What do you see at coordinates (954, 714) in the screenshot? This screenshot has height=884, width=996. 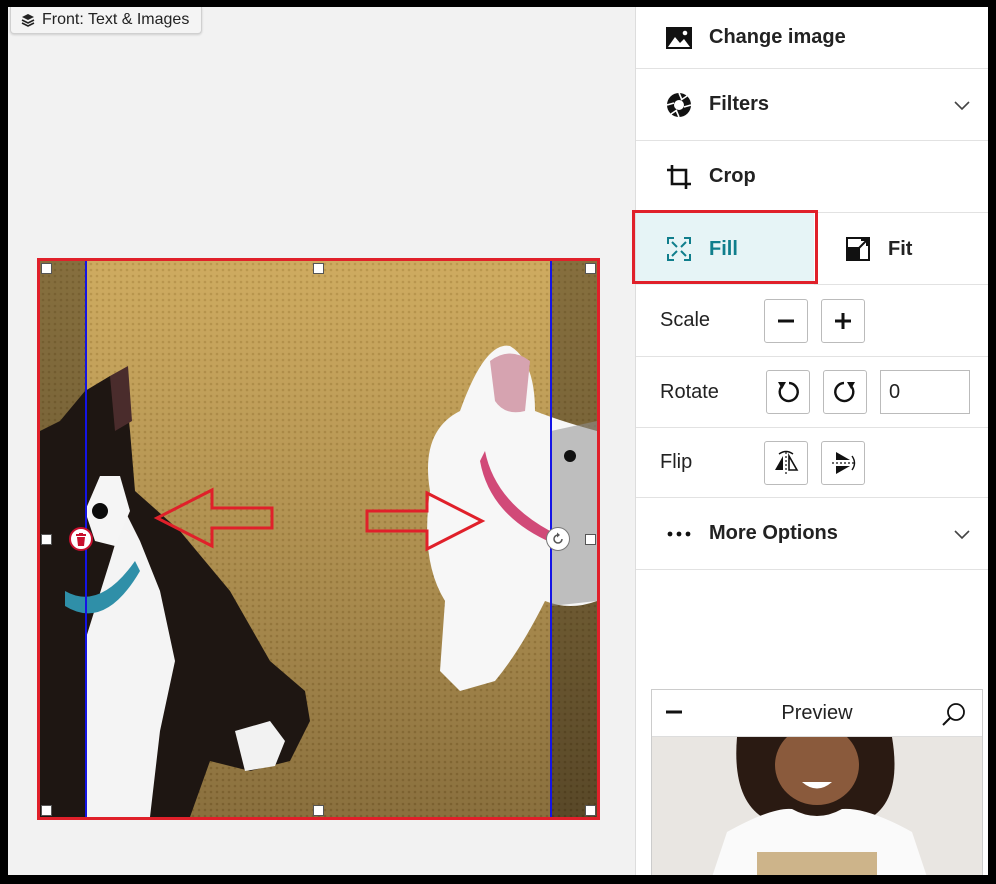 I see `zoom-icon` at bounding box center [954, 714].